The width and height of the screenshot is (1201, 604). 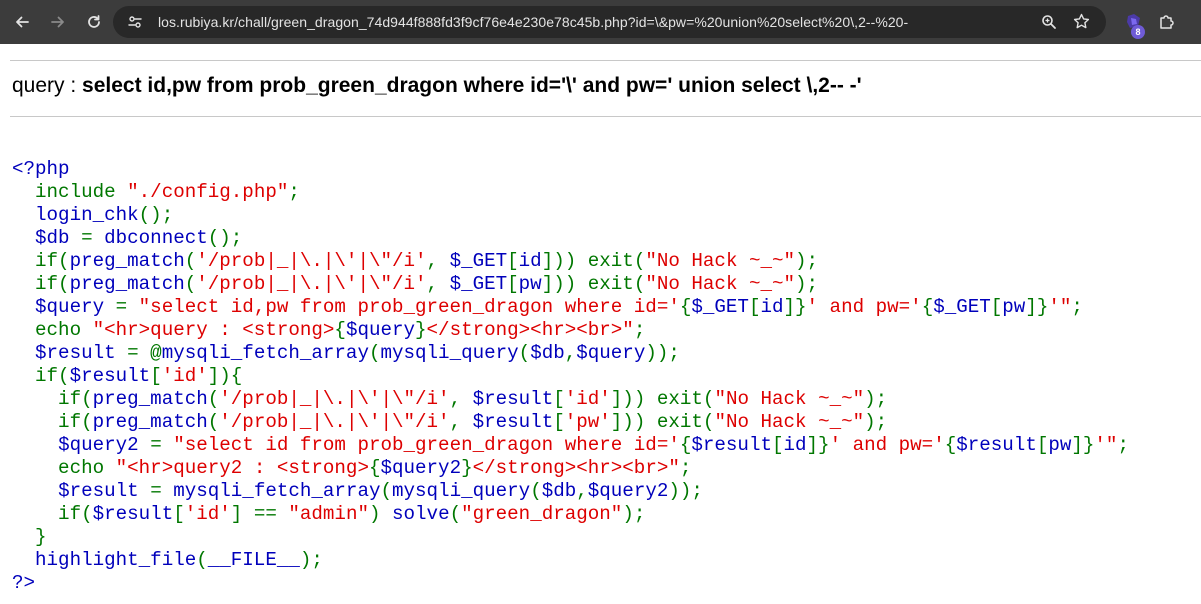 I want to click on code-token: ] ==, so click(x=259, y=514).